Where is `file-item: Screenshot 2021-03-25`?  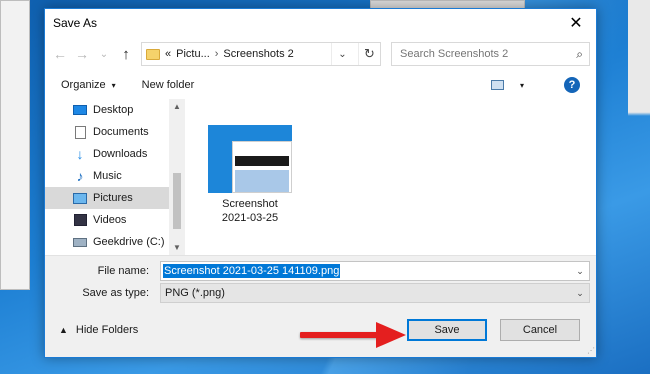
file-item: Screenshot 2021-03-25 is located at coordinates (250, 175).